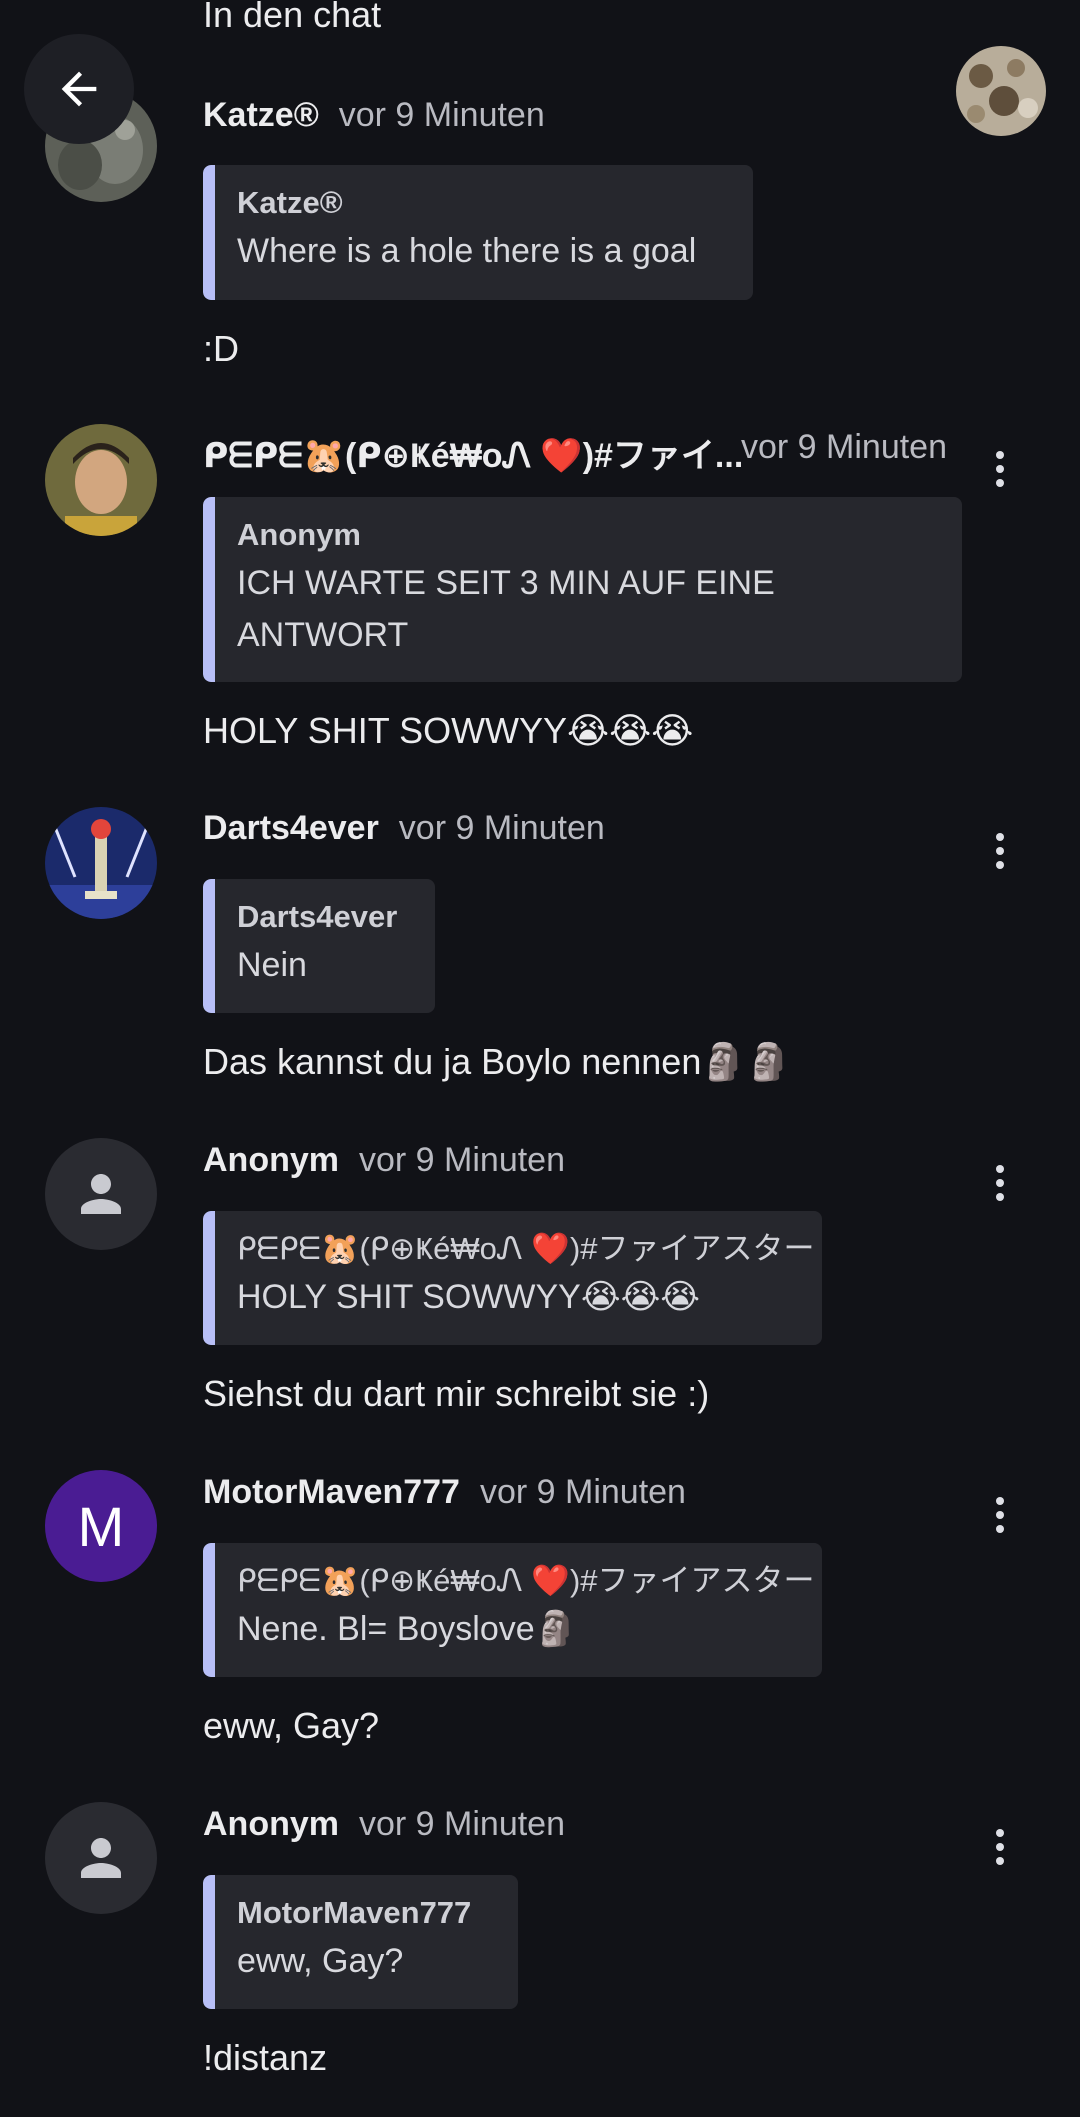 This screenshot has height=2117, width=1080. What do you see at coordinates (261, 115) in the screenshot?
I see `author-name: Katze®` at bounding box center [261, 115].